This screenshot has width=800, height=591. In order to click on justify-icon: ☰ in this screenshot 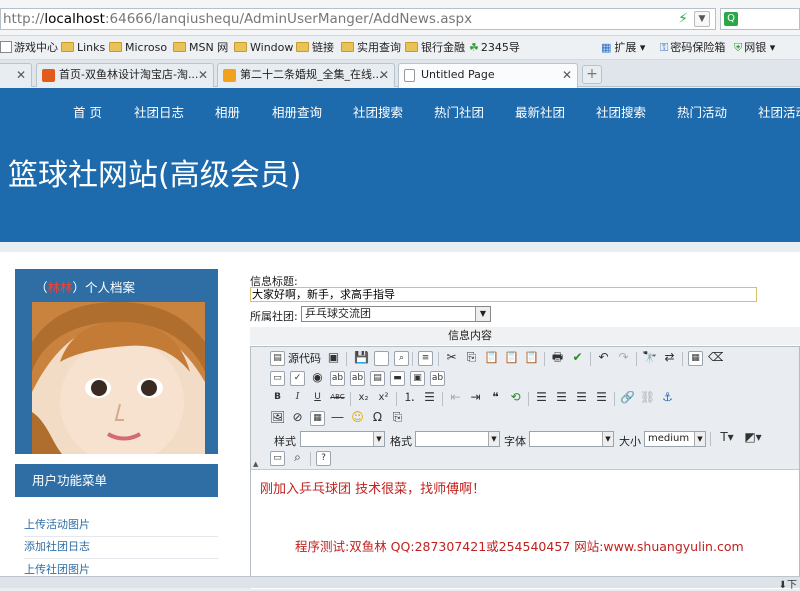, I will do `click(601, 398)`.